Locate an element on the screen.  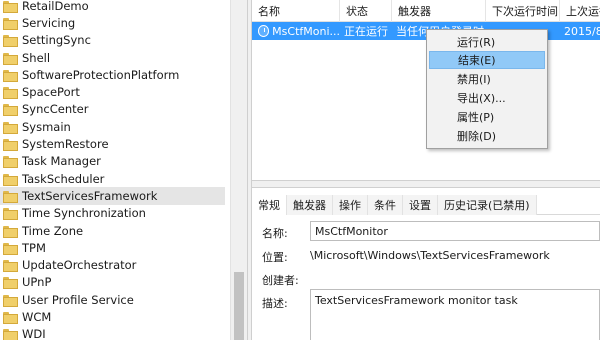
tree-item-label: Sysmain is located at coordinates (46, 126).